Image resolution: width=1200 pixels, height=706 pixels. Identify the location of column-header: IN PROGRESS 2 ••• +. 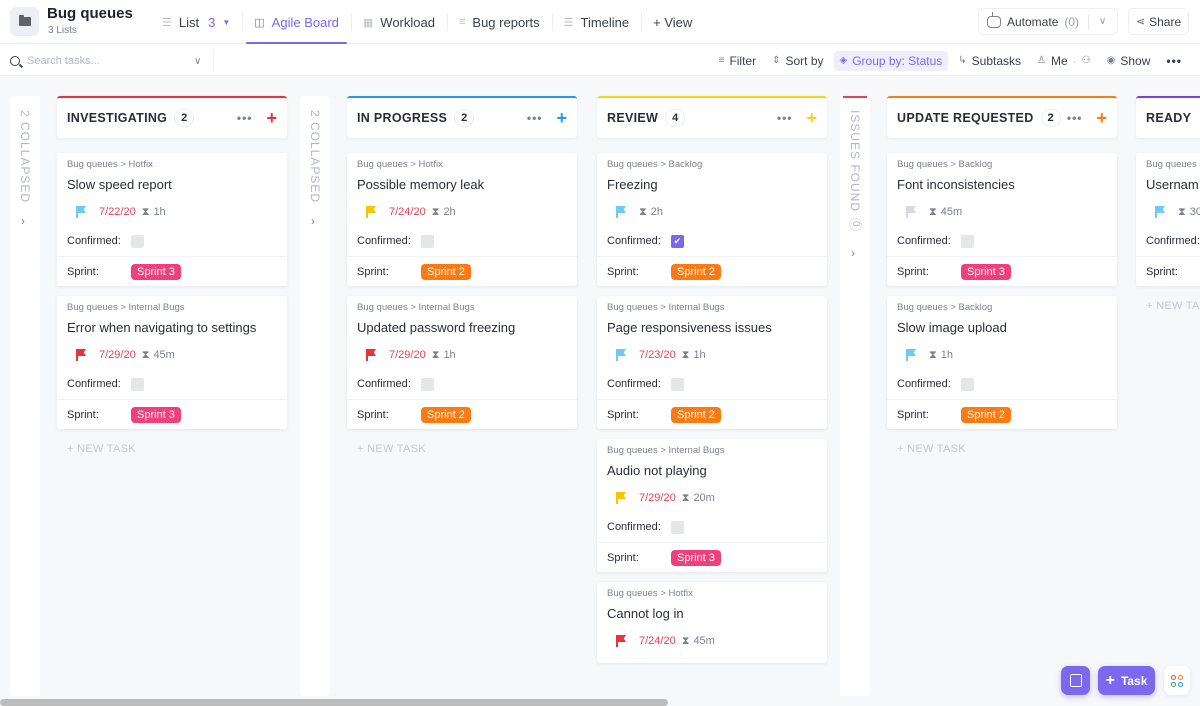
(462, 117).